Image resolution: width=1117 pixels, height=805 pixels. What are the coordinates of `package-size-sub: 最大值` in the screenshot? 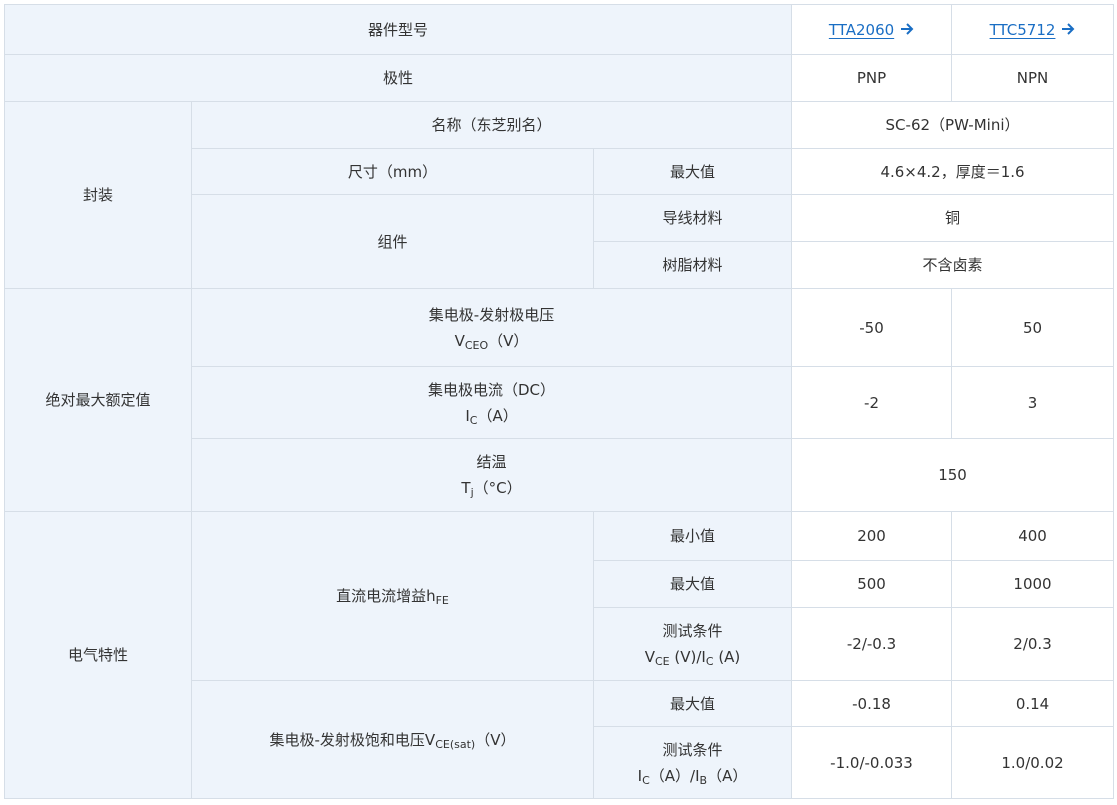 It's located at (692, 171).